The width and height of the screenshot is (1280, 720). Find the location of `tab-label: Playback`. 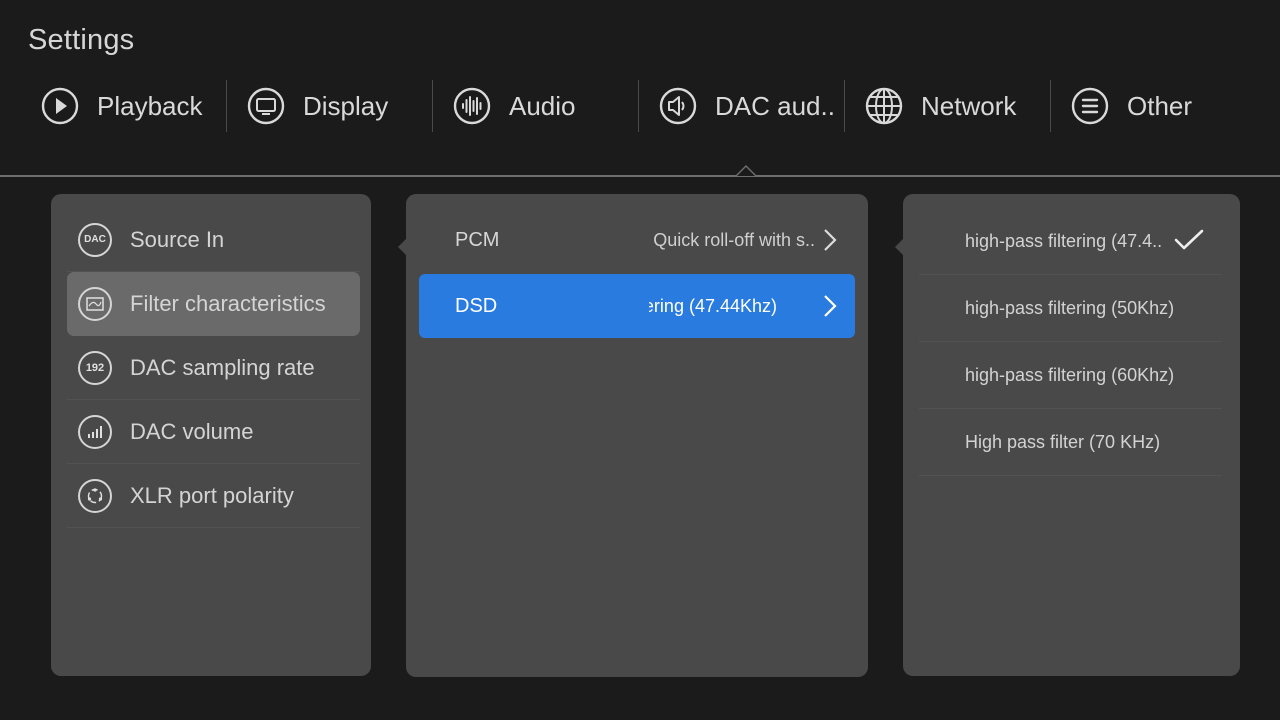

tab-label: Playback is located at coordinates (150, 105).